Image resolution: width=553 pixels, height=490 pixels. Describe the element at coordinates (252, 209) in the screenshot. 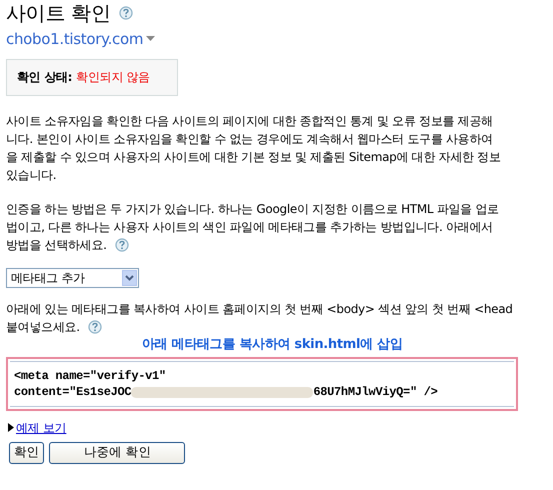

I see `paragraph-line: 인증을 하는 방법은 두 가지가 있습니다. 하나는 Google이 지정한 이름으로 HTML 파일을 업로` at that location.